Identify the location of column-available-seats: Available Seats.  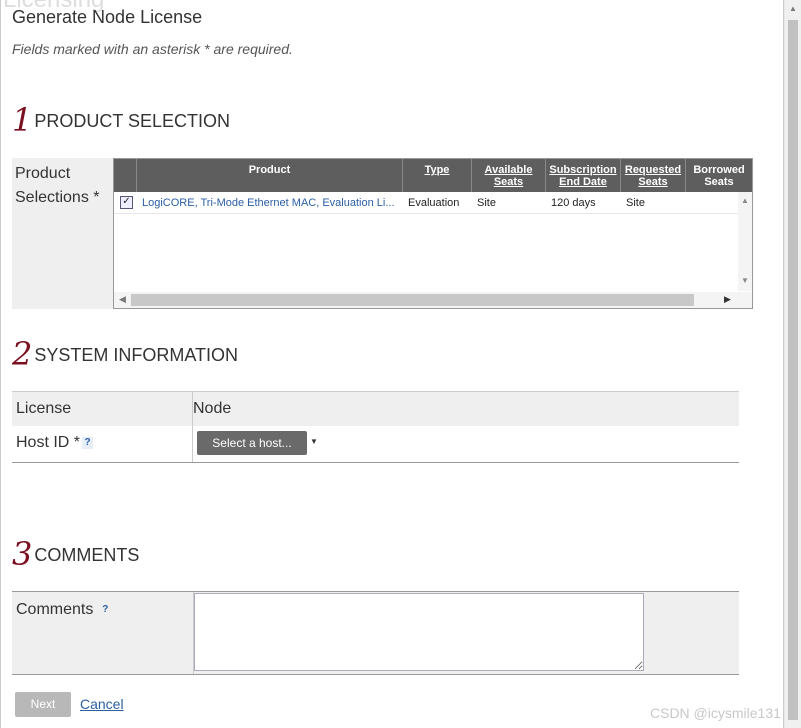
(508, 175).